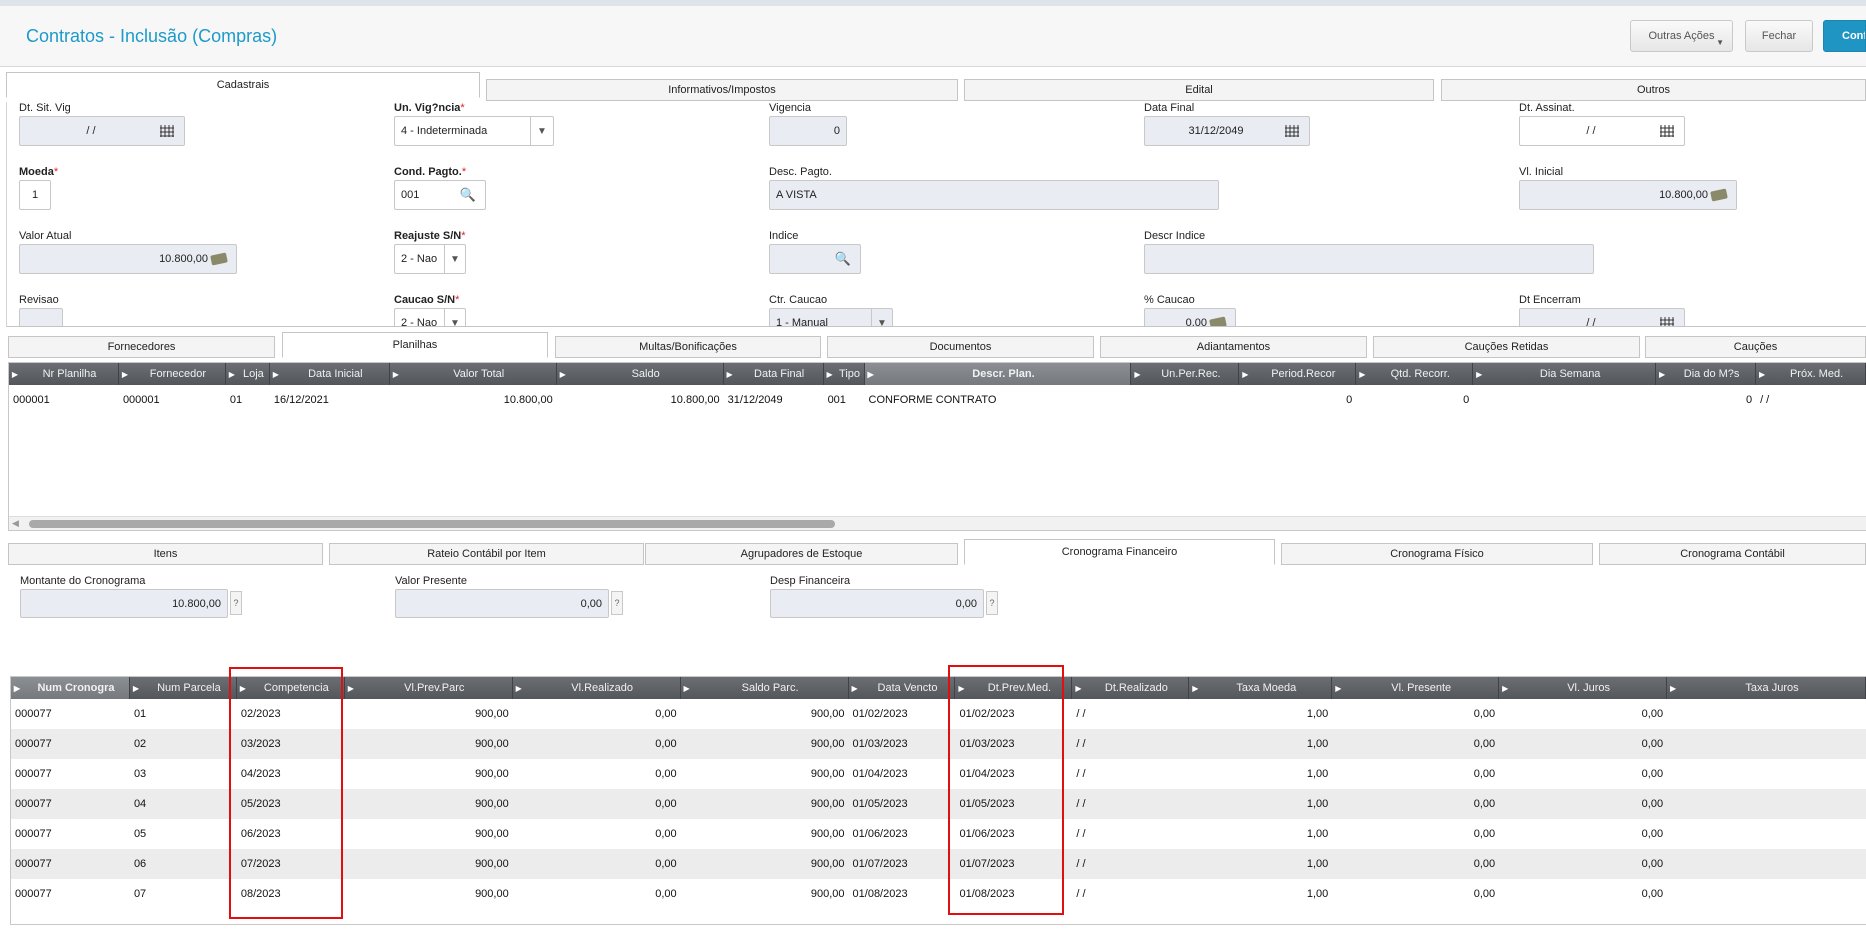 The width and height of the screenshot is (1866, 937). What do you see at coordinates (960, 347) in the screenshot?
I see `tab-documentos: Documentos` at bounding box center [960, 347].